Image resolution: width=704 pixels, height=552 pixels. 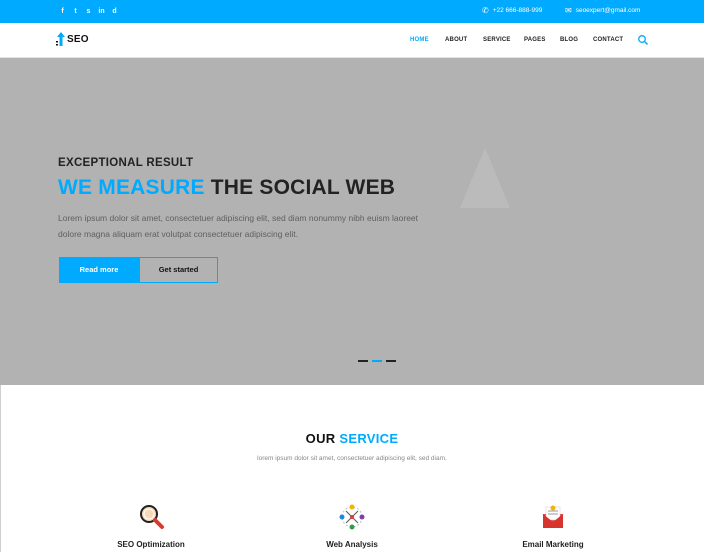 I want to click on site-logo: SEO, so click(x=72, y=39).